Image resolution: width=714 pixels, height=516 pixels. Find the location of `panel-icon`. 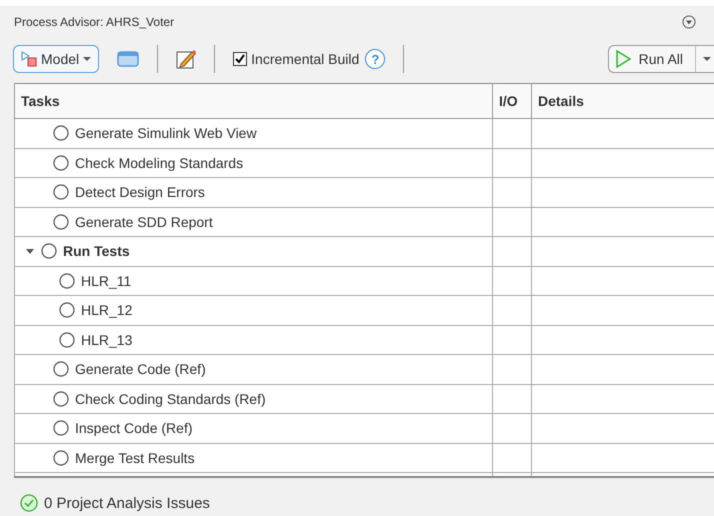

panel-icon is located at coordinates (128, 59).